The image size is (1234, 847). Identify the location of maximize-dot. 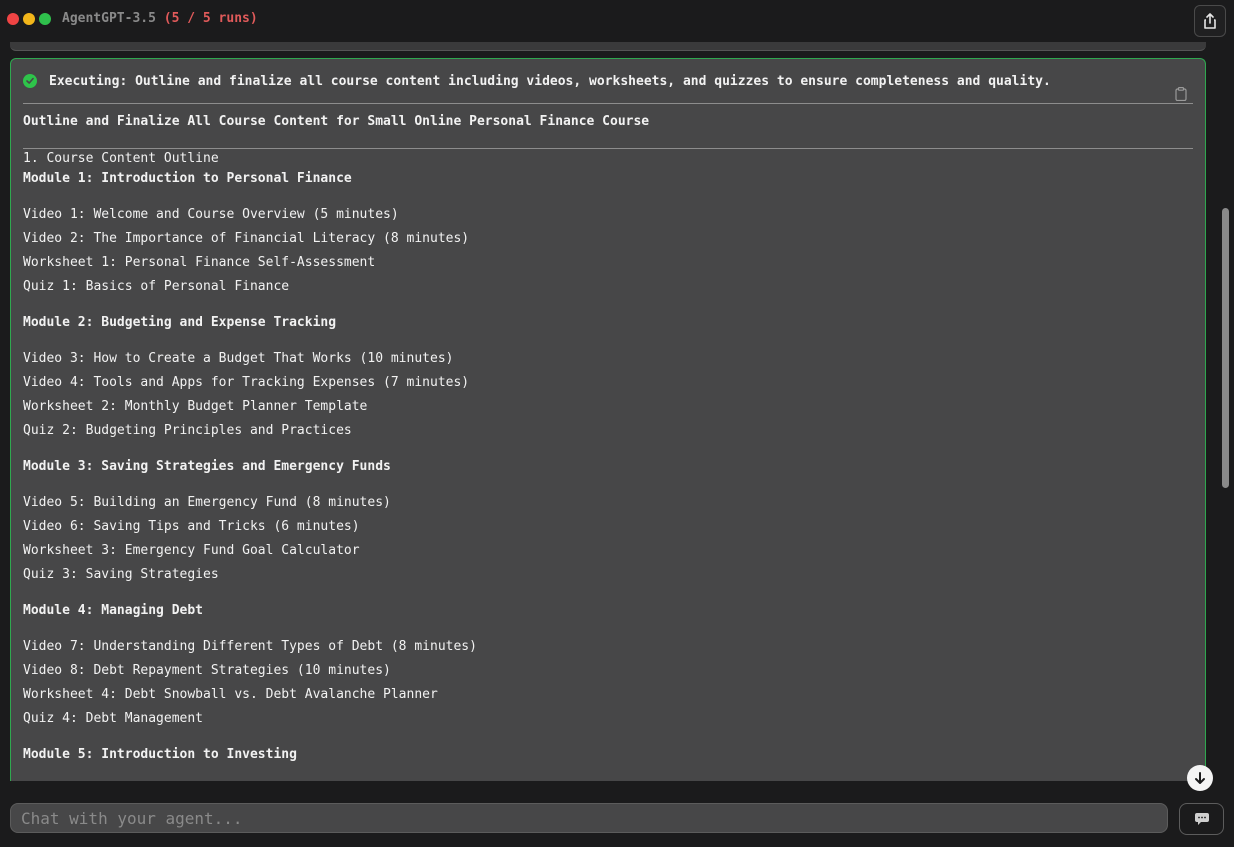
(45, 19).